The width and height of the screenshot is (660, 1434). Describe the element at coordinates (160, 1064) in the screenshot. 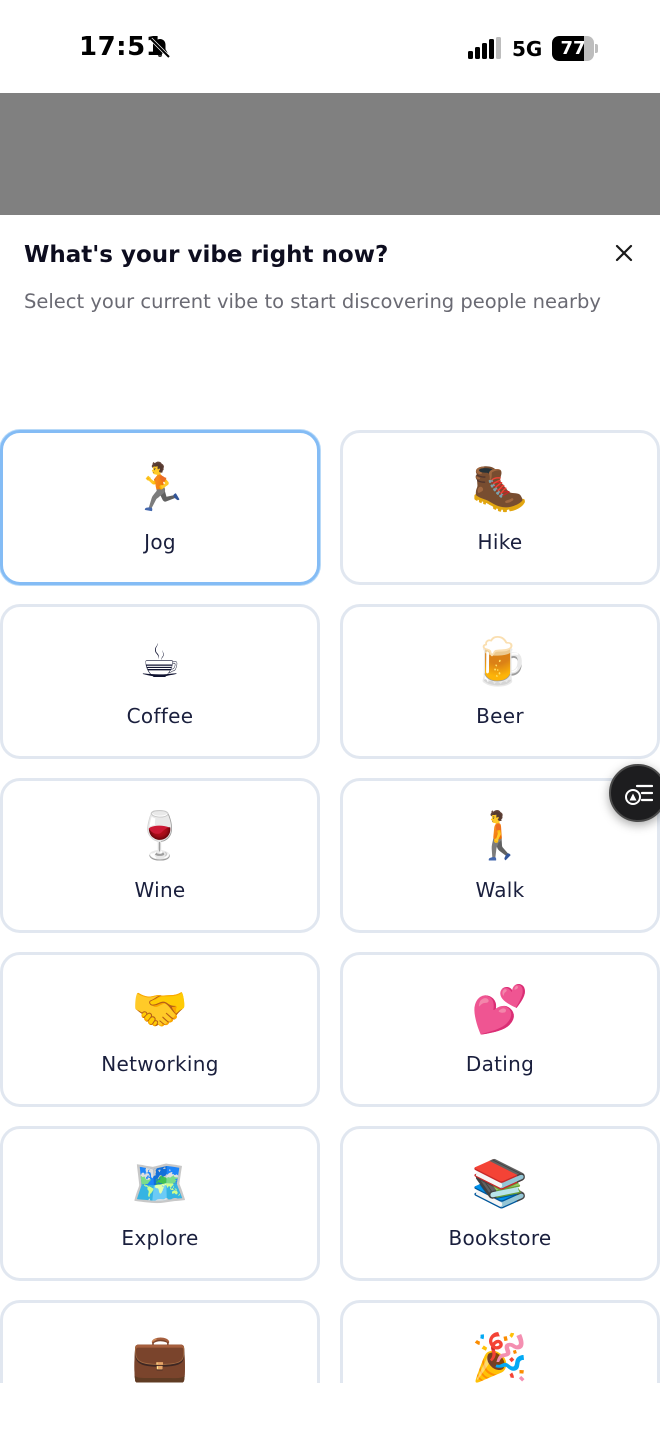

I see `vibe-label: Networking` at that location.